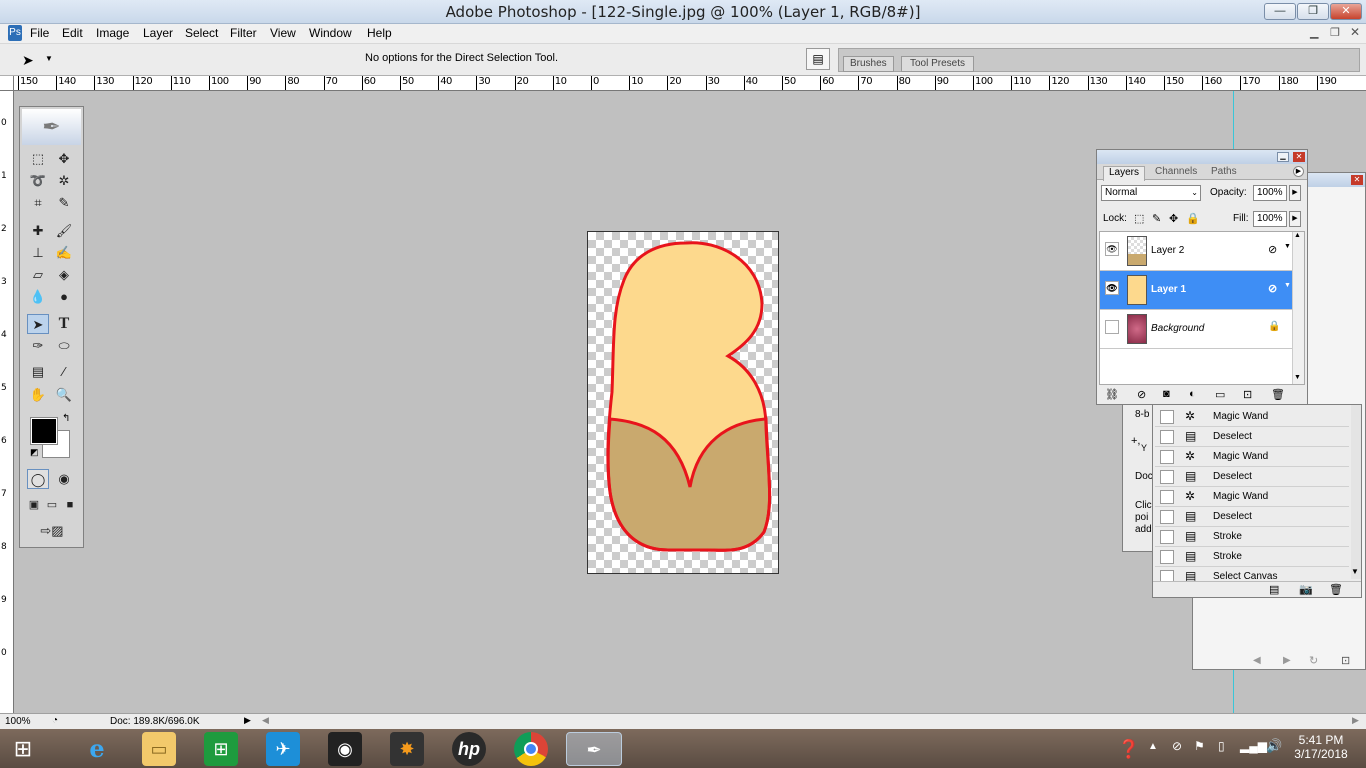 The width and height of the screenshot is (1366, 768). Describe the element at coordinates (868, 64) in the screenshot. I see `tab-brushes: Brushes` at that location.